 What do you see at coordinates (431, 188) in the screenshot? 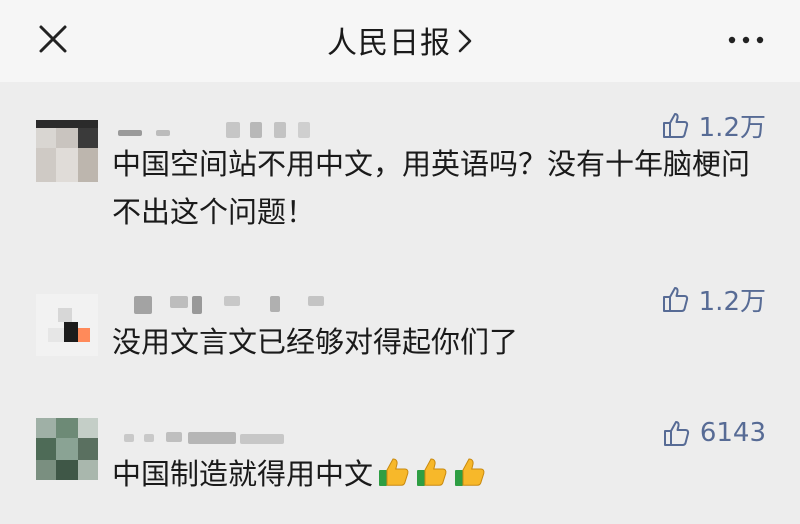
I see `comment-text: 中国空间站不用中文，用英语吗？没有十年脑梗问不出这个问题！` at bounding box center [431, 188].